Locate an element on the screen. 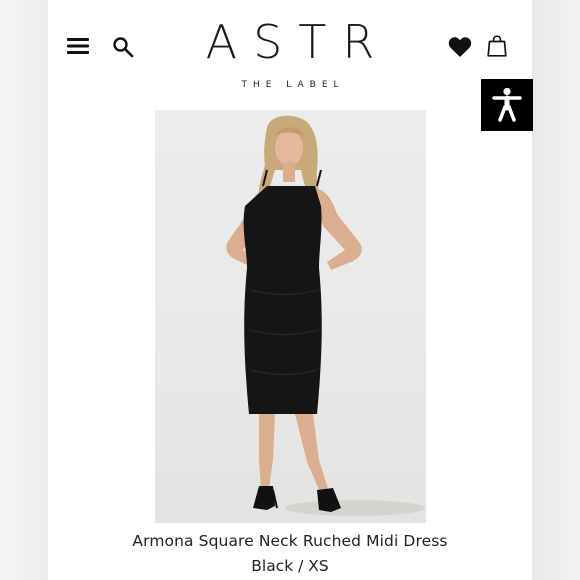 The width and height of the screenshot is (580, 580). shopping-bag-icon is located at coordinates (497, 46).